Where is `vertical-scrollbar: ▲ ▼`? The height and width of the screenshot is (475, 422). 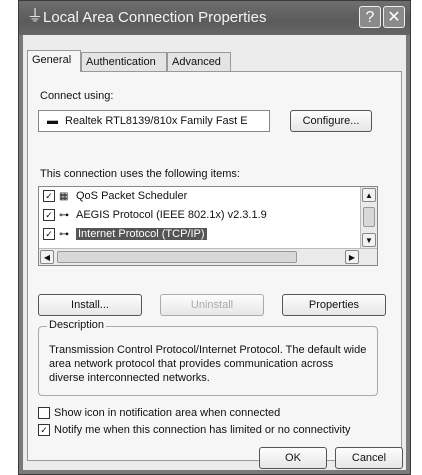
vertical-scrollbar: ▲ ▼ is located at coordinates (368, 218).